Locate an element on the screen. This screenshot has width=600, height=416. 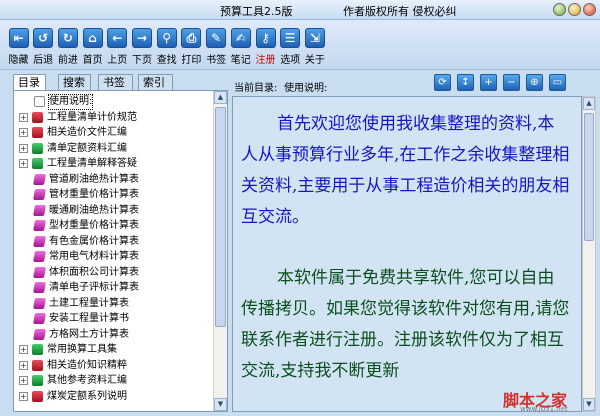
window-title: 预算工具2.5版 is located at coordinates (256, 11).